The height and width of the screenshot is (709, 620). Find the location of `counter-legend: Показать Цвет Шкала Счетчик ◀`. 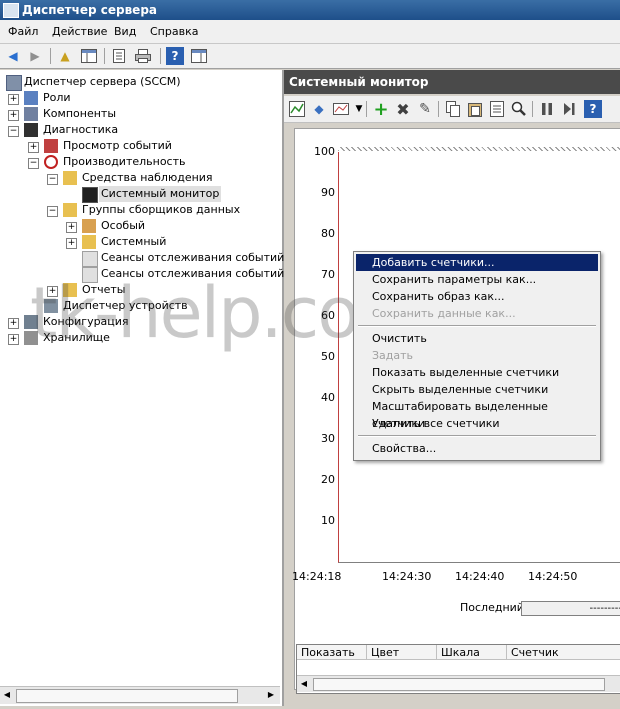

counter-legend: Показать Цвет Шкала Счетчик ◀ is located at coordinates (458, 669).